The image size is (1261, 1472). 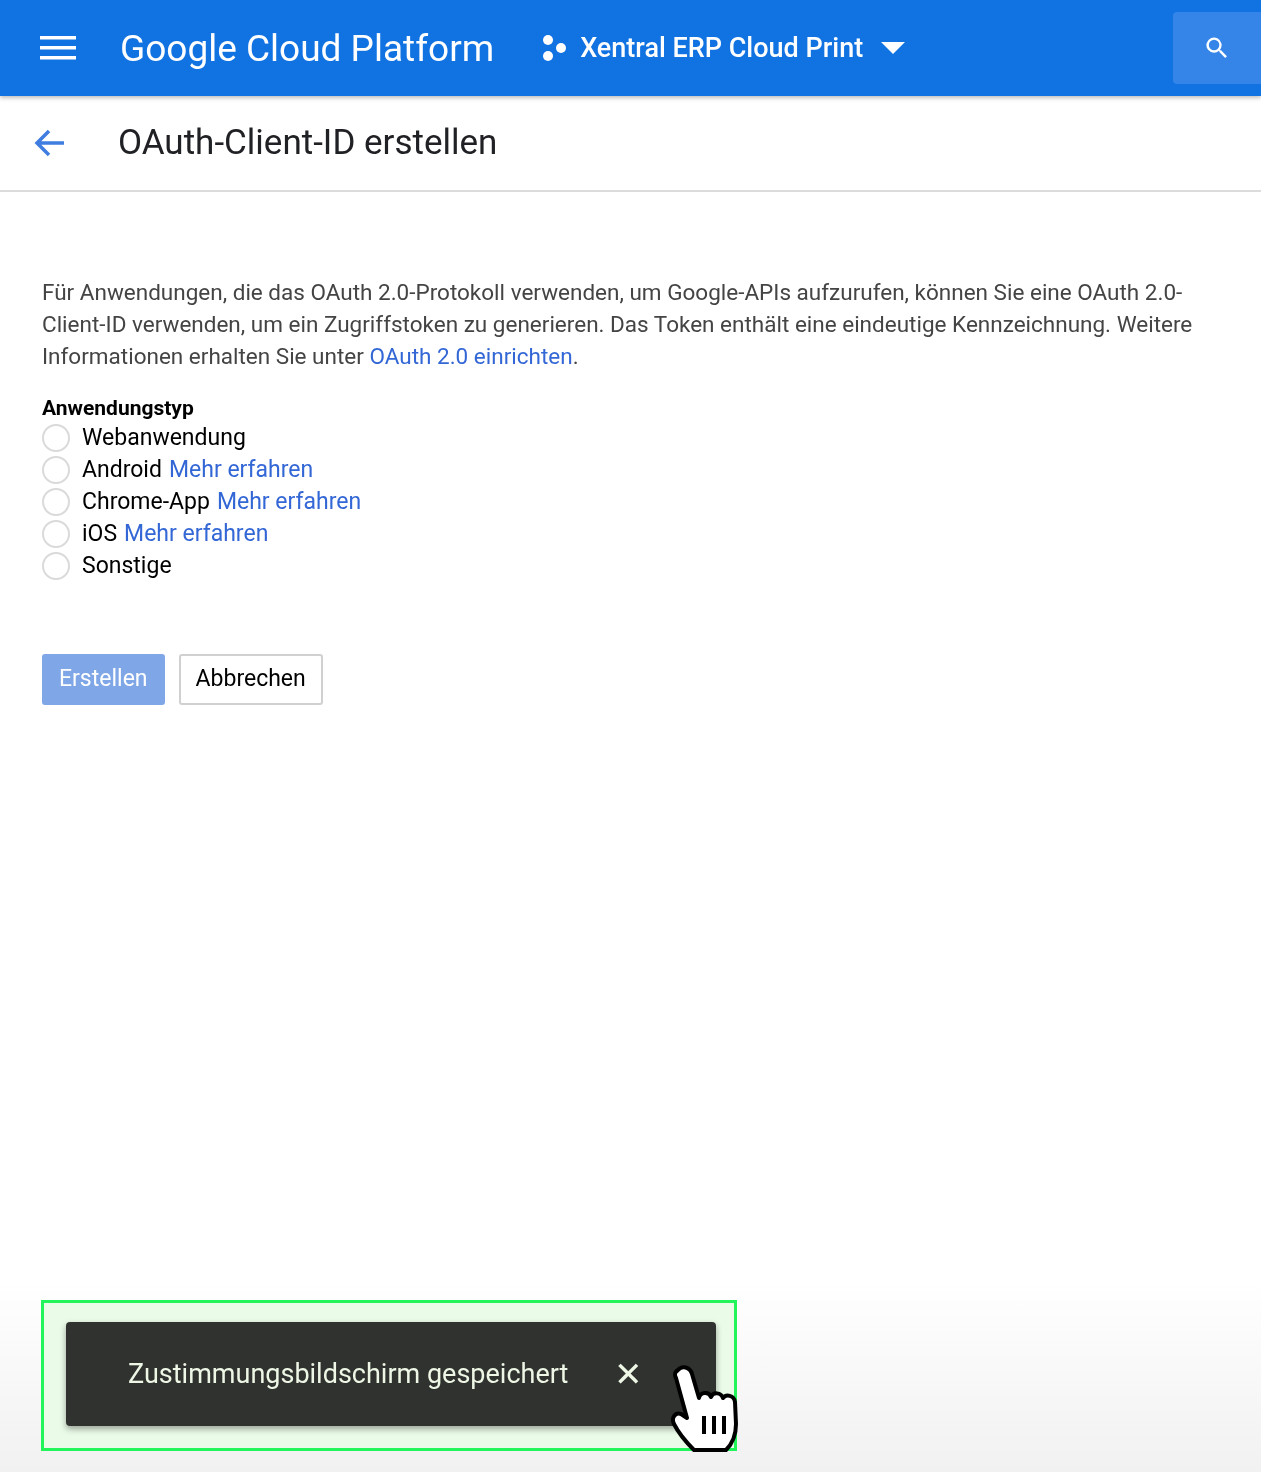 I want to click on project-selector: Xentral ERP Cloud Print, so click(x=722, y=48).